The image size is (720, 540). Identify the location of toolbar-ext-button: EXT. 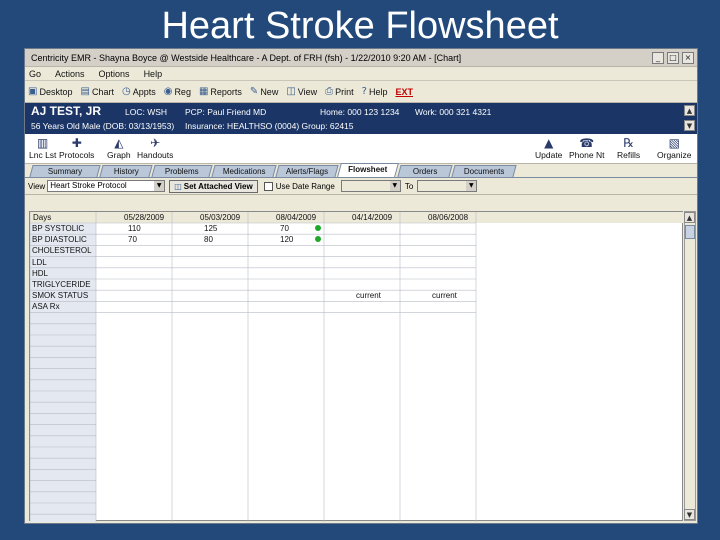
(404, 92).